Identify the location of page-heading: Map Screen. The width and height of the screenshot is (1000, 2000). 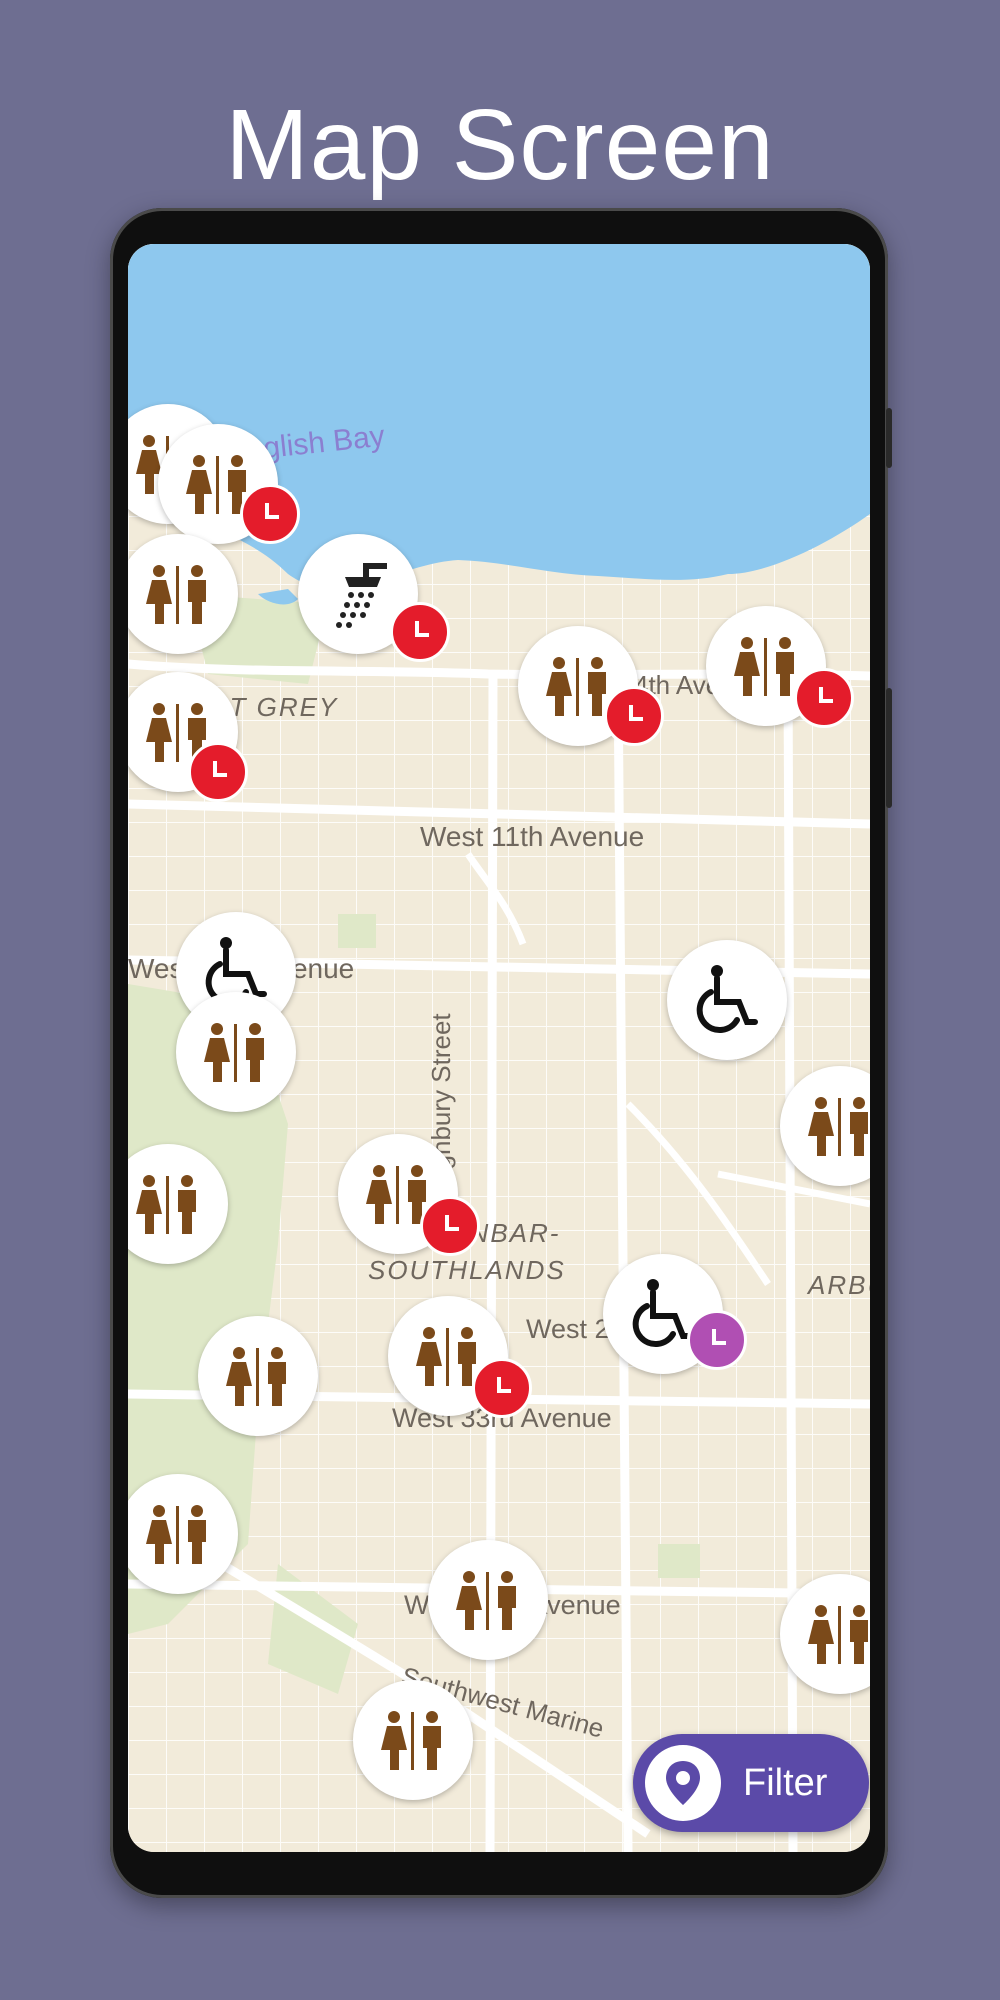
(500, 145).